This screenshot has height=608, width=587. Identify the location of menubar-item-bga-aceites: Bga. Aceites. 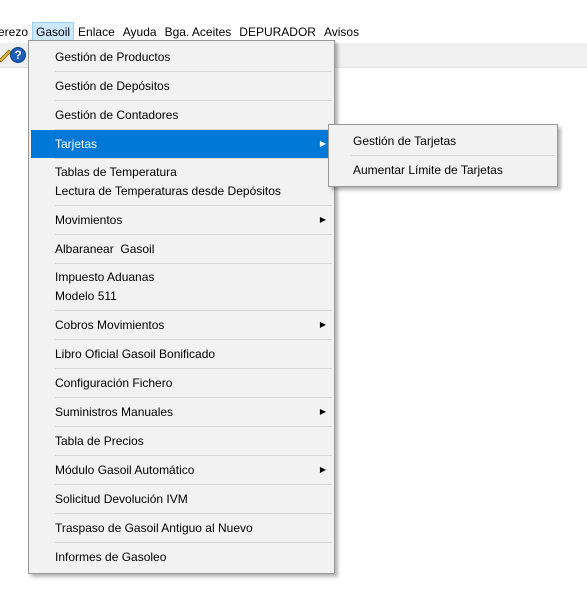
(198, 32).